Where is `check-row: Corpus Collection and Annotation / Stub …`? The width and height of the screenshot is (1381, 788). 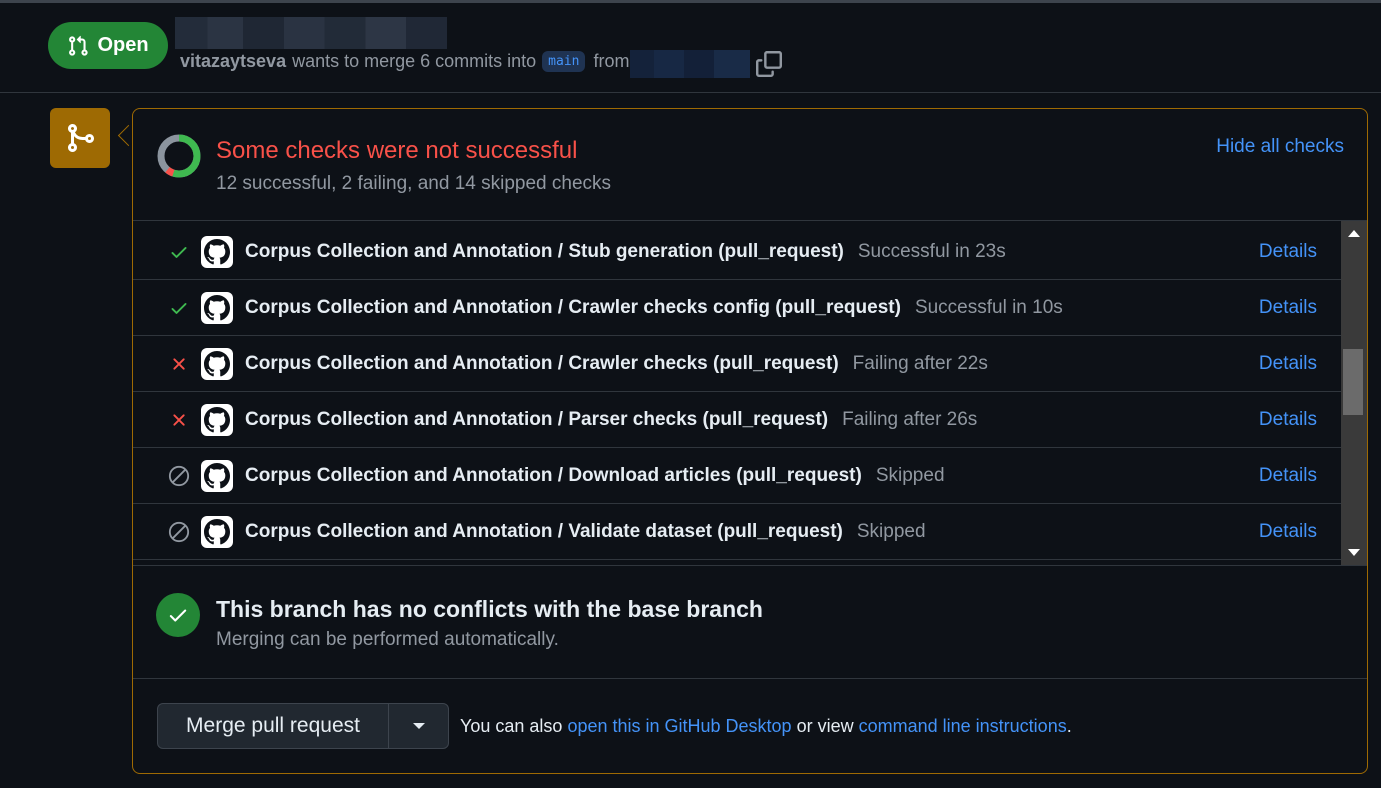 check-row: Corpus Collection and Annotation / Stub … is located at coordinates (737, 252).